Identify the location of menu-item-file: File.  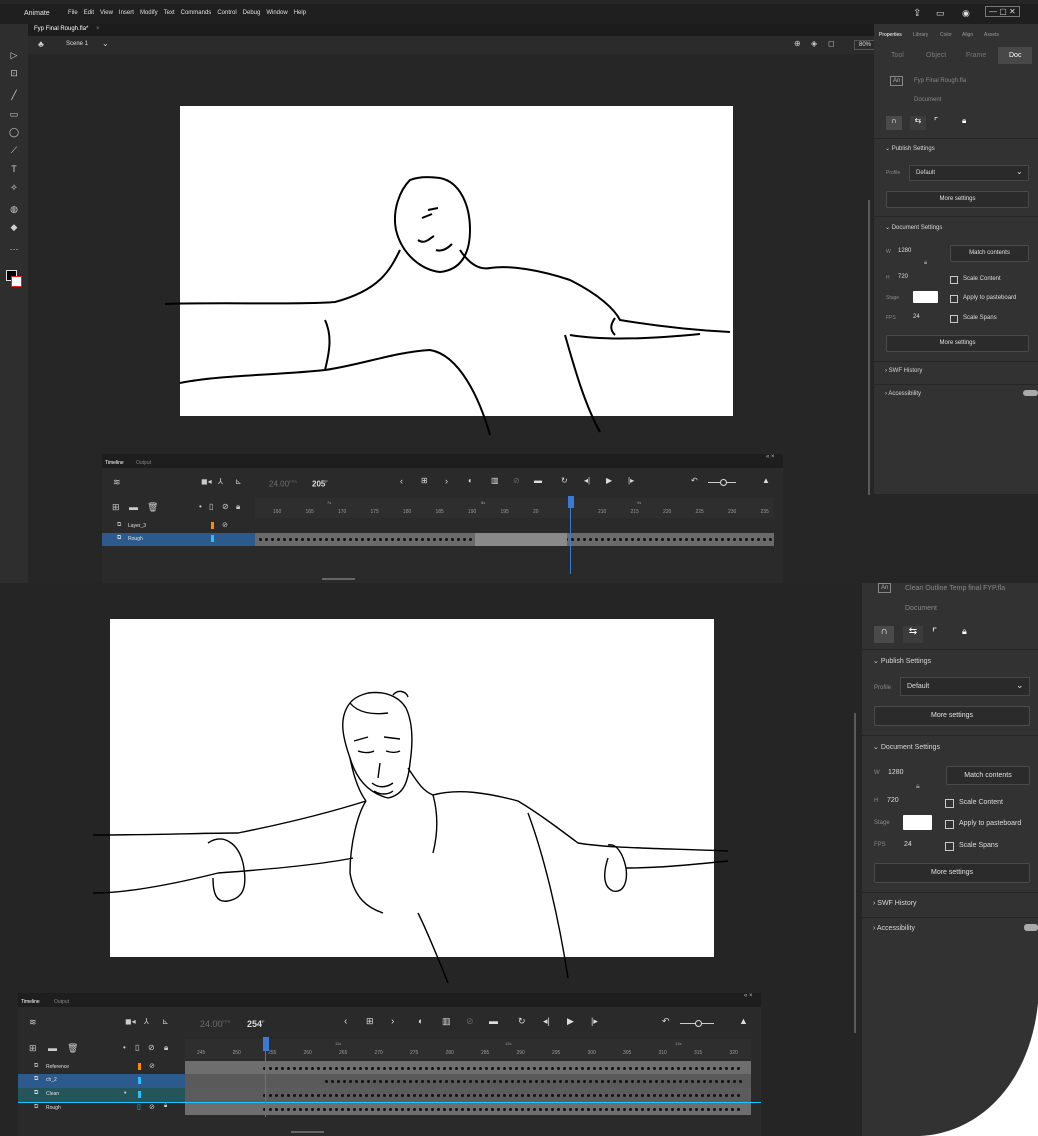
(73, 13).